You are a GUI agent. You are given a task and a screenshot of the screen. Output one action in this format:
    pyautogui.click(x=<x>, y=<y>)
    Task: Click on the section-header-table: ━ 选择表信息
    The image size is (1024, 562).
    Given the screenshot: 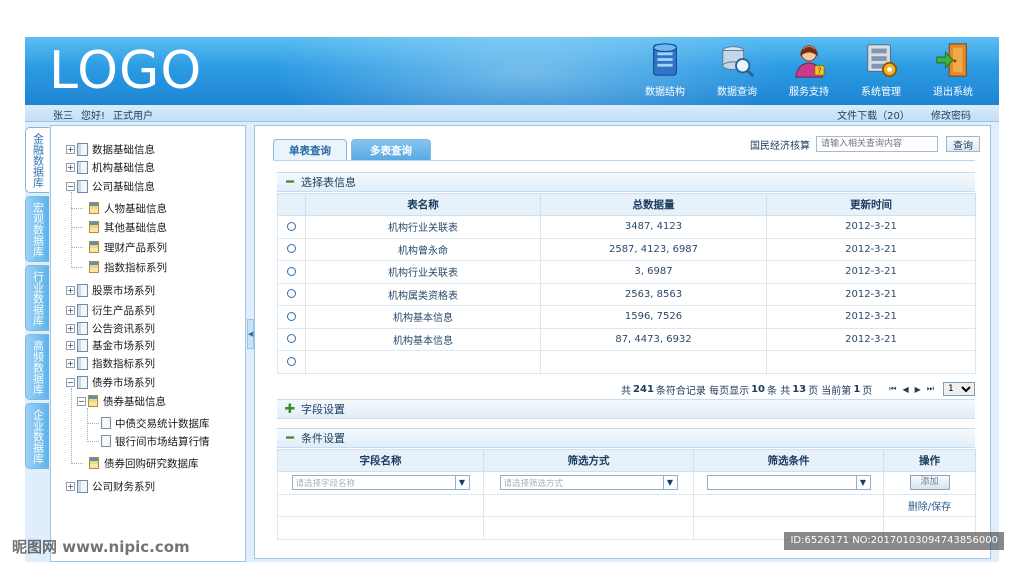 What is the action you would take?
    pyautogui.click(x=626, y=182)
    